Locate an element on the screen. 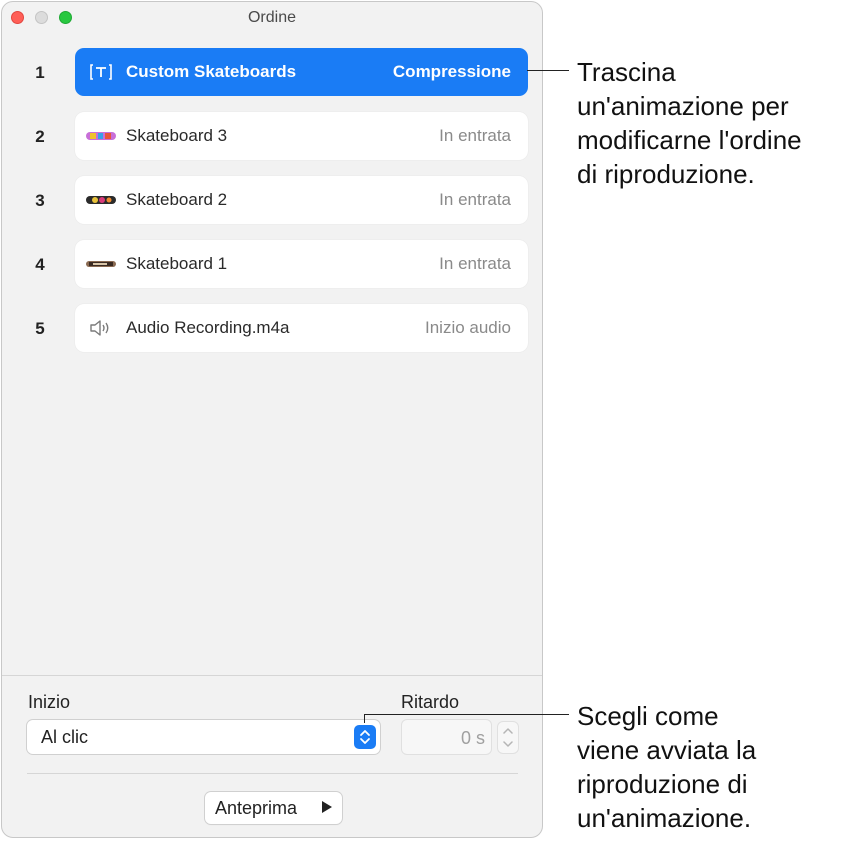 The width and height of the screenshot is (852, 841). textbox-icon is located at coordinates (101, 72).